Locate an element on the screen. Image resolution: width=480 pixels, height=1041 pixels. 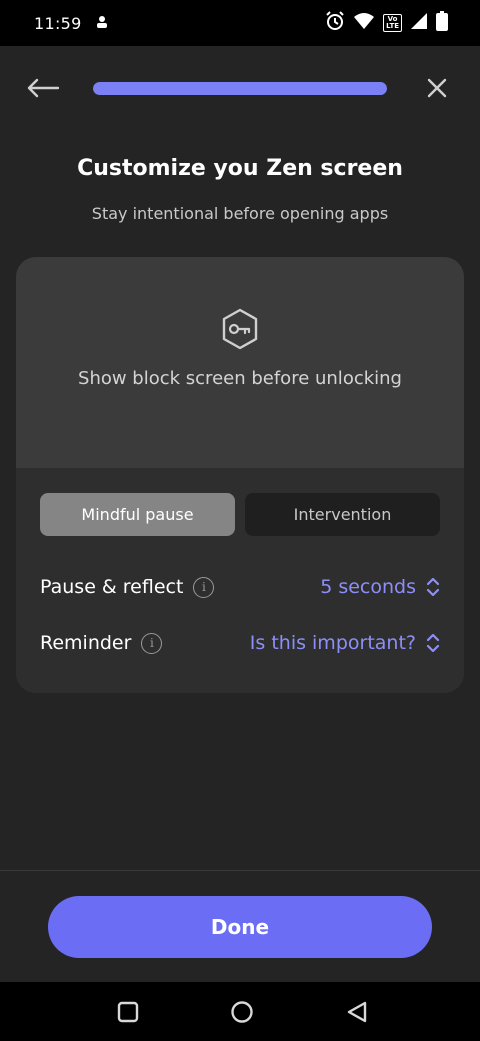
setting-label: Pause & reflect is located at coordinates (112, 587).